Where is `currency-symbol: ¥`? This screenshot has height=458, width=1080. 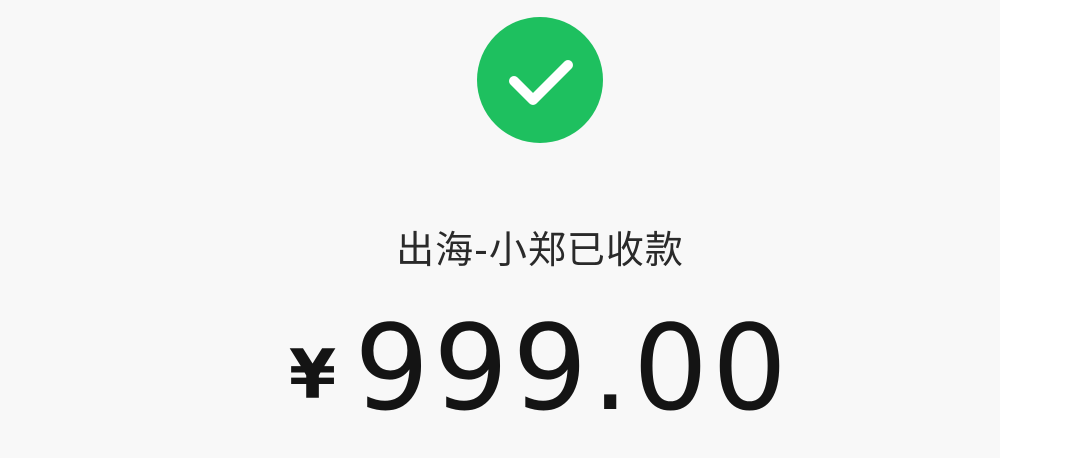
currency-symbol: ¥ is located at coordinates (312, 375).